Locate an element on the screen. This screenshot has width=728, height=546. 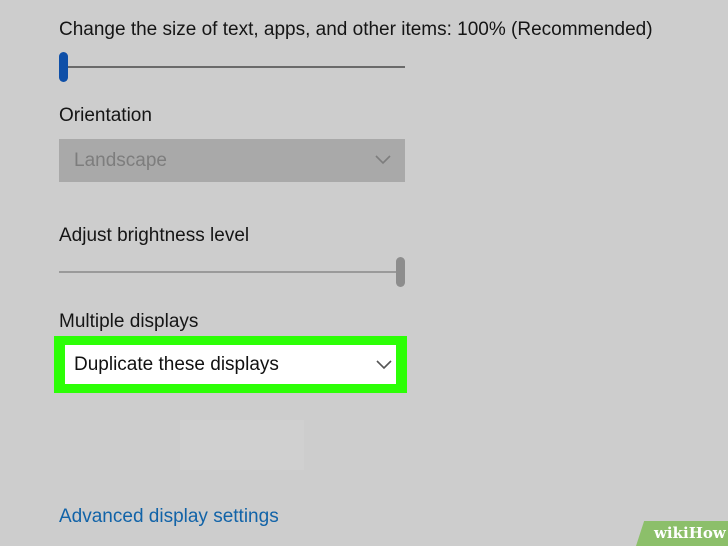
brightness-label: Adjust brightness level is located at coordinates (154, 235).